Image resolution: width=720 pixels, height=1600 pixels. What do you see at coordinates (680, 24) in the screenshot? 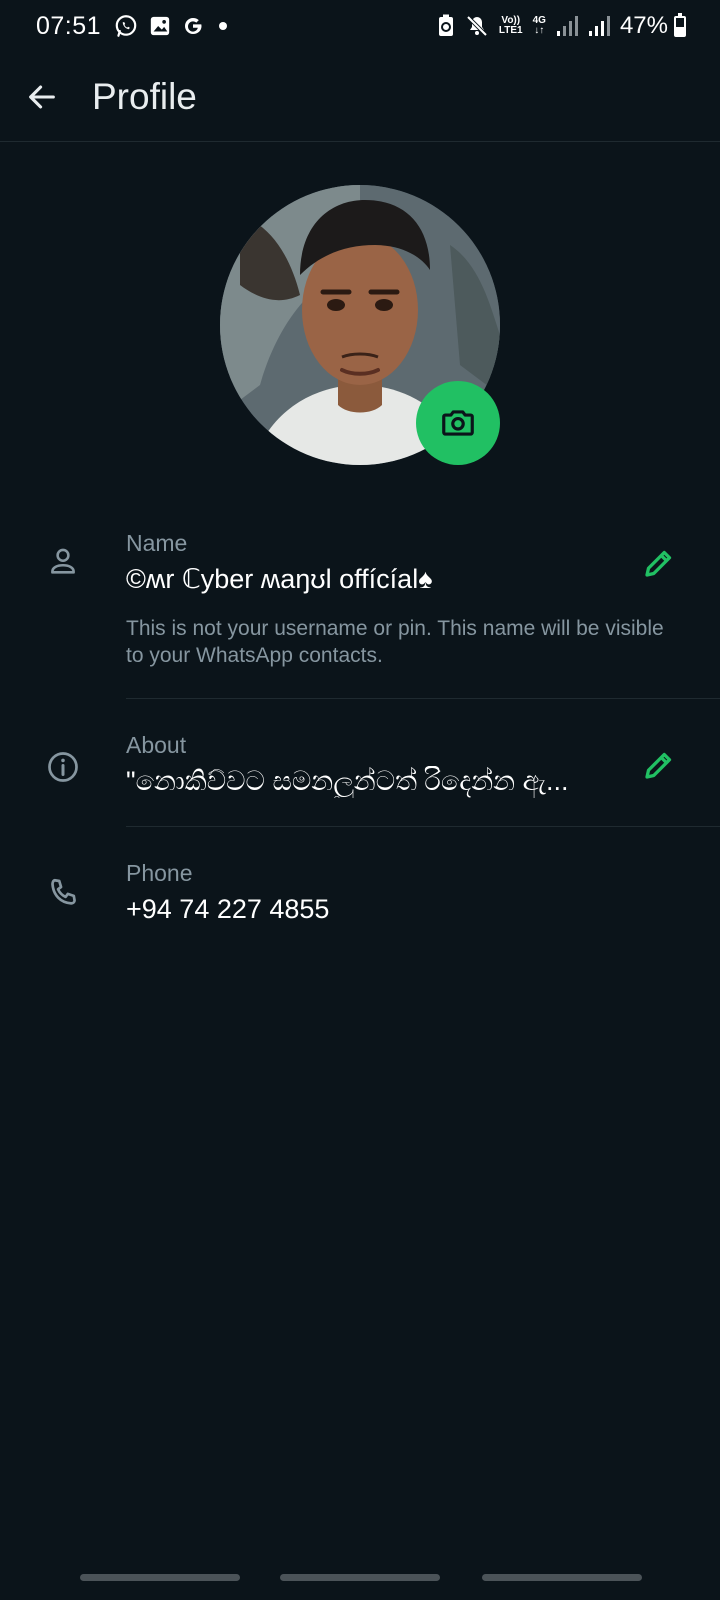
I see `battery-icon` at bounding box center [680, 24].